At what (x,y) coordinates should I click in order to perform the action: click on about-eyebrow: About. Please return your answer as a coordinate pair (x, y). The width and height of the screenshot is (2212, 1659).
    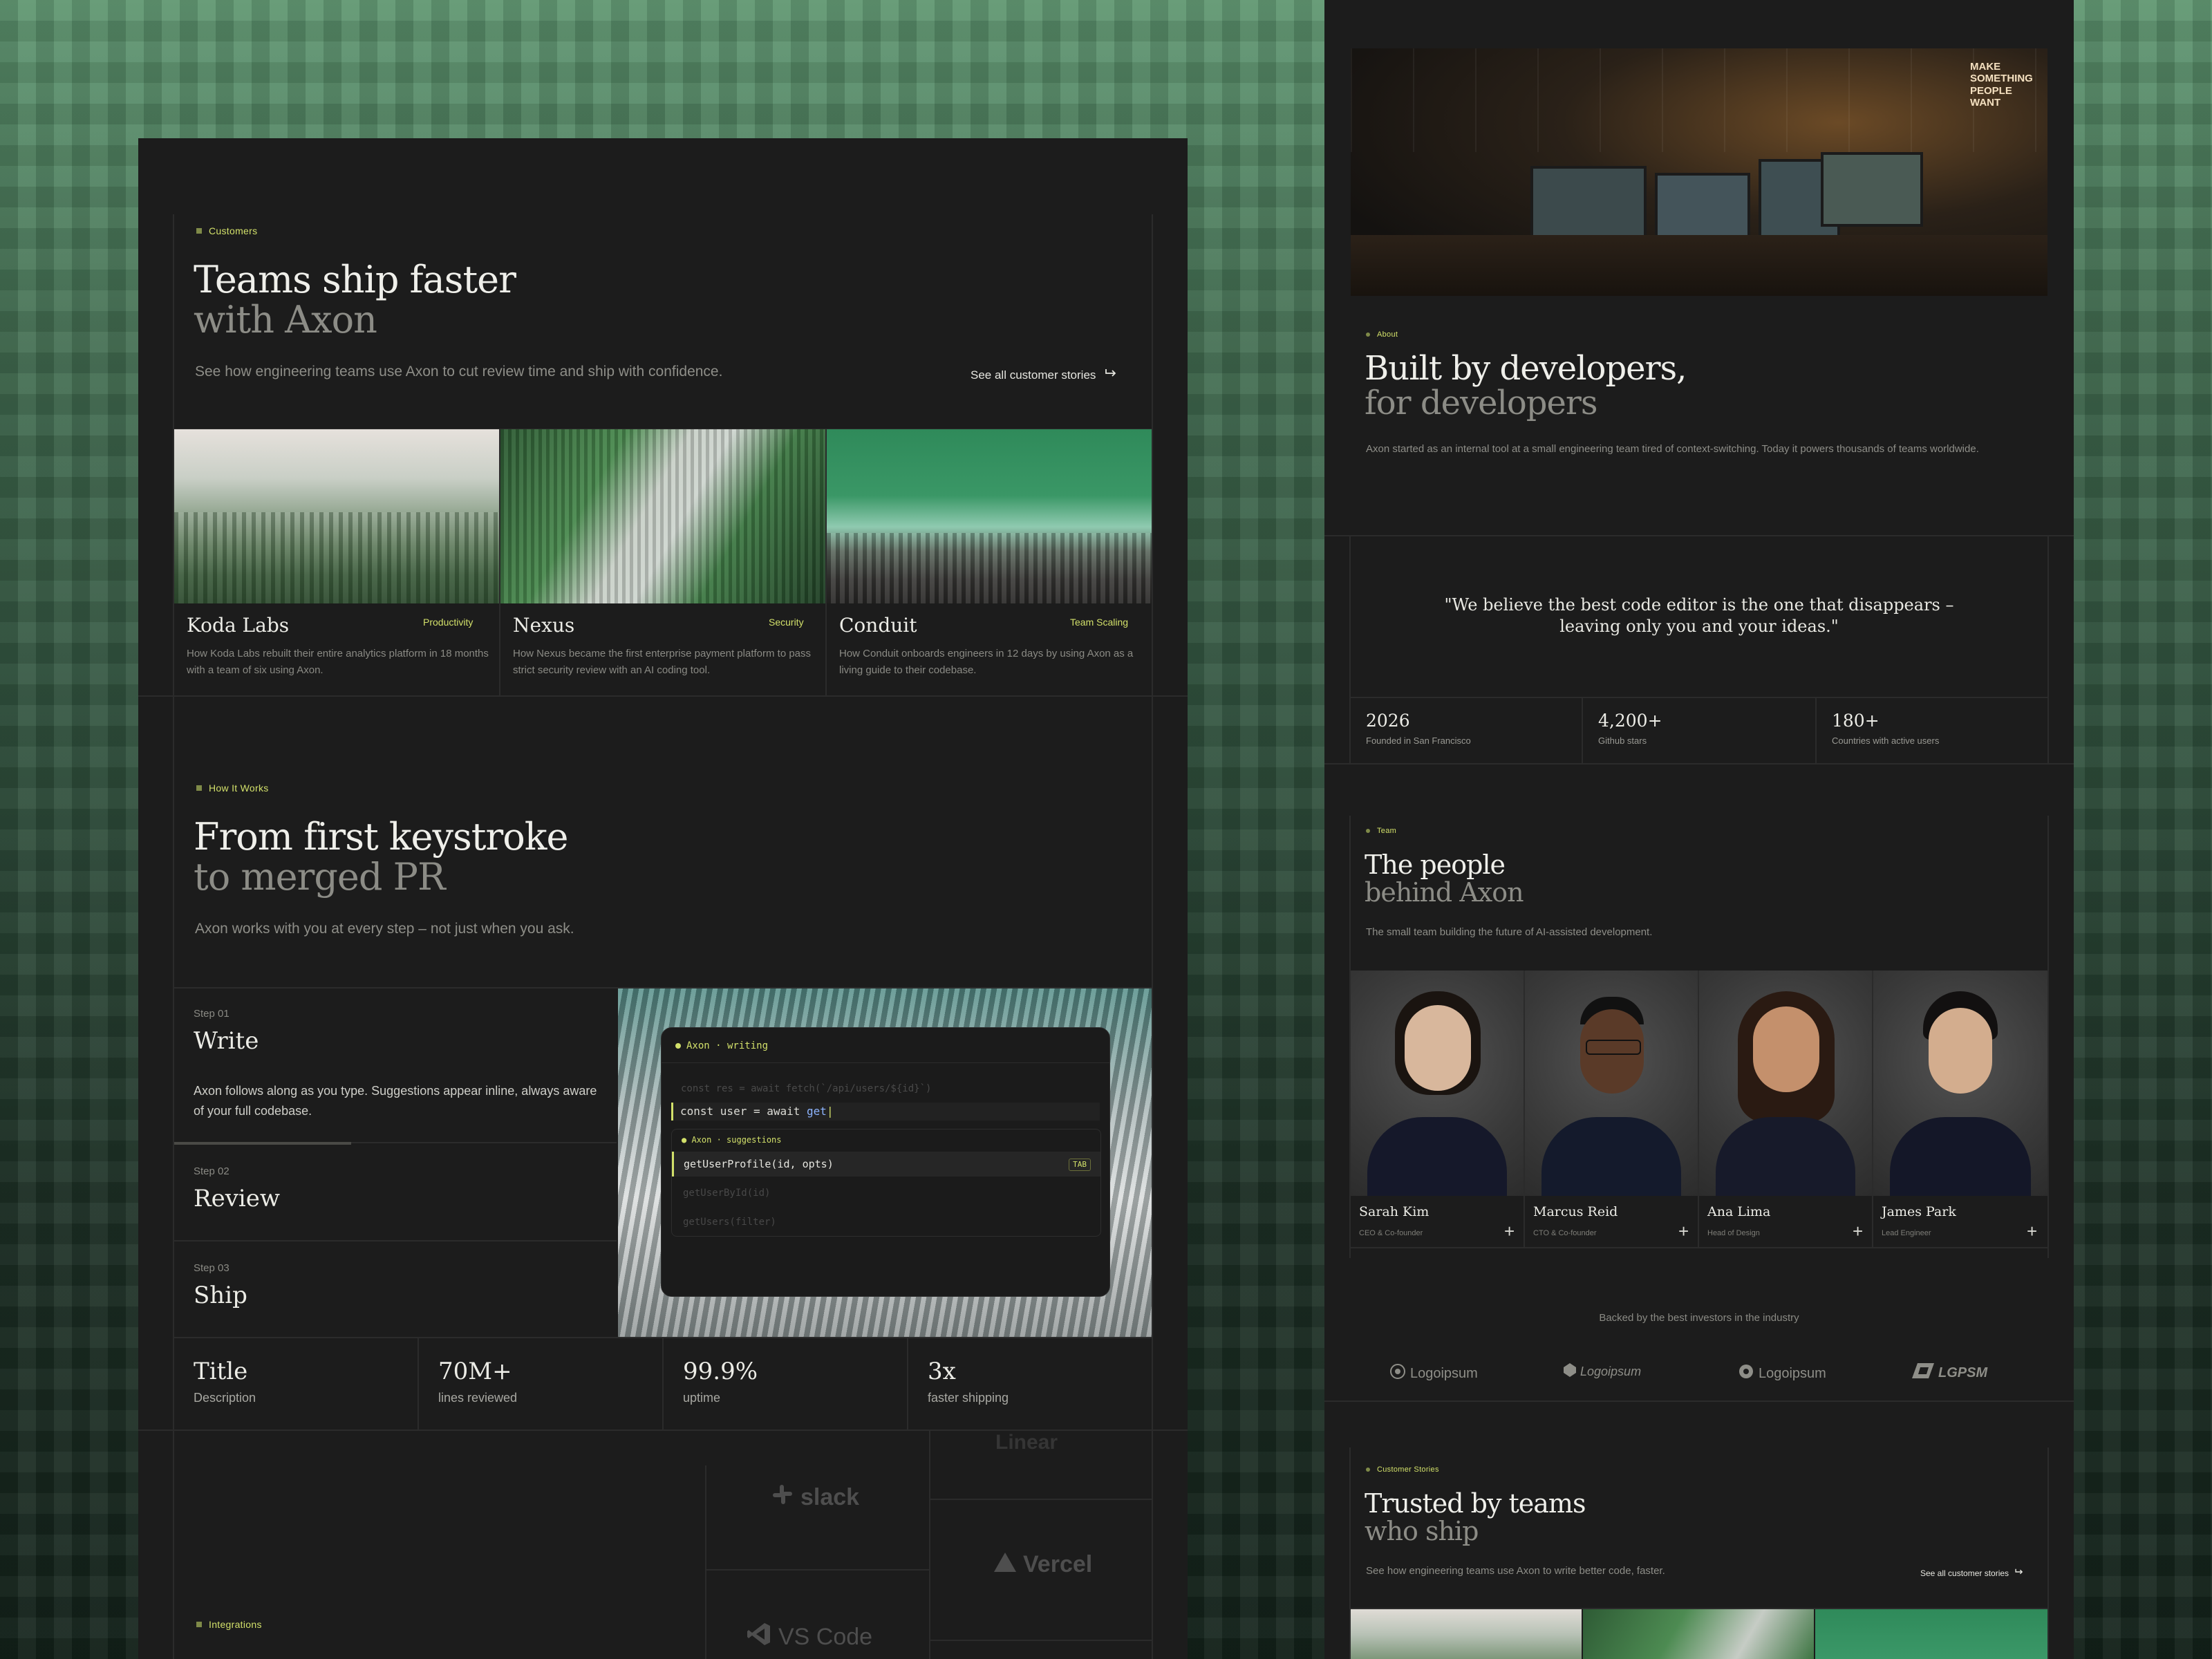
    Looking at the image, I should click on (1382, 334).